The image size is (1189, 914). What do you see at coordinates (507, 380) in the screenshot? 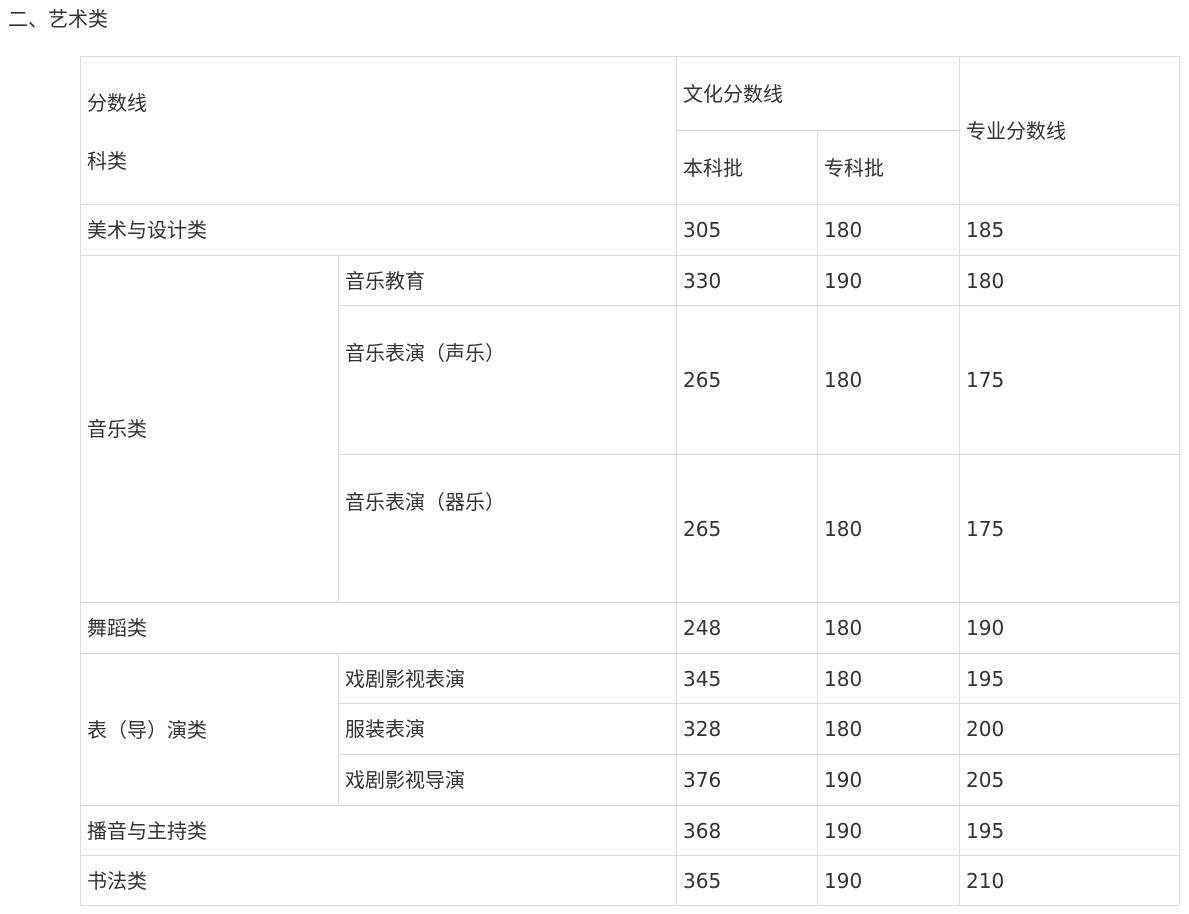
I see `subcategory-label: 音乐表演（声乐）` at bounding box center [507, 380].